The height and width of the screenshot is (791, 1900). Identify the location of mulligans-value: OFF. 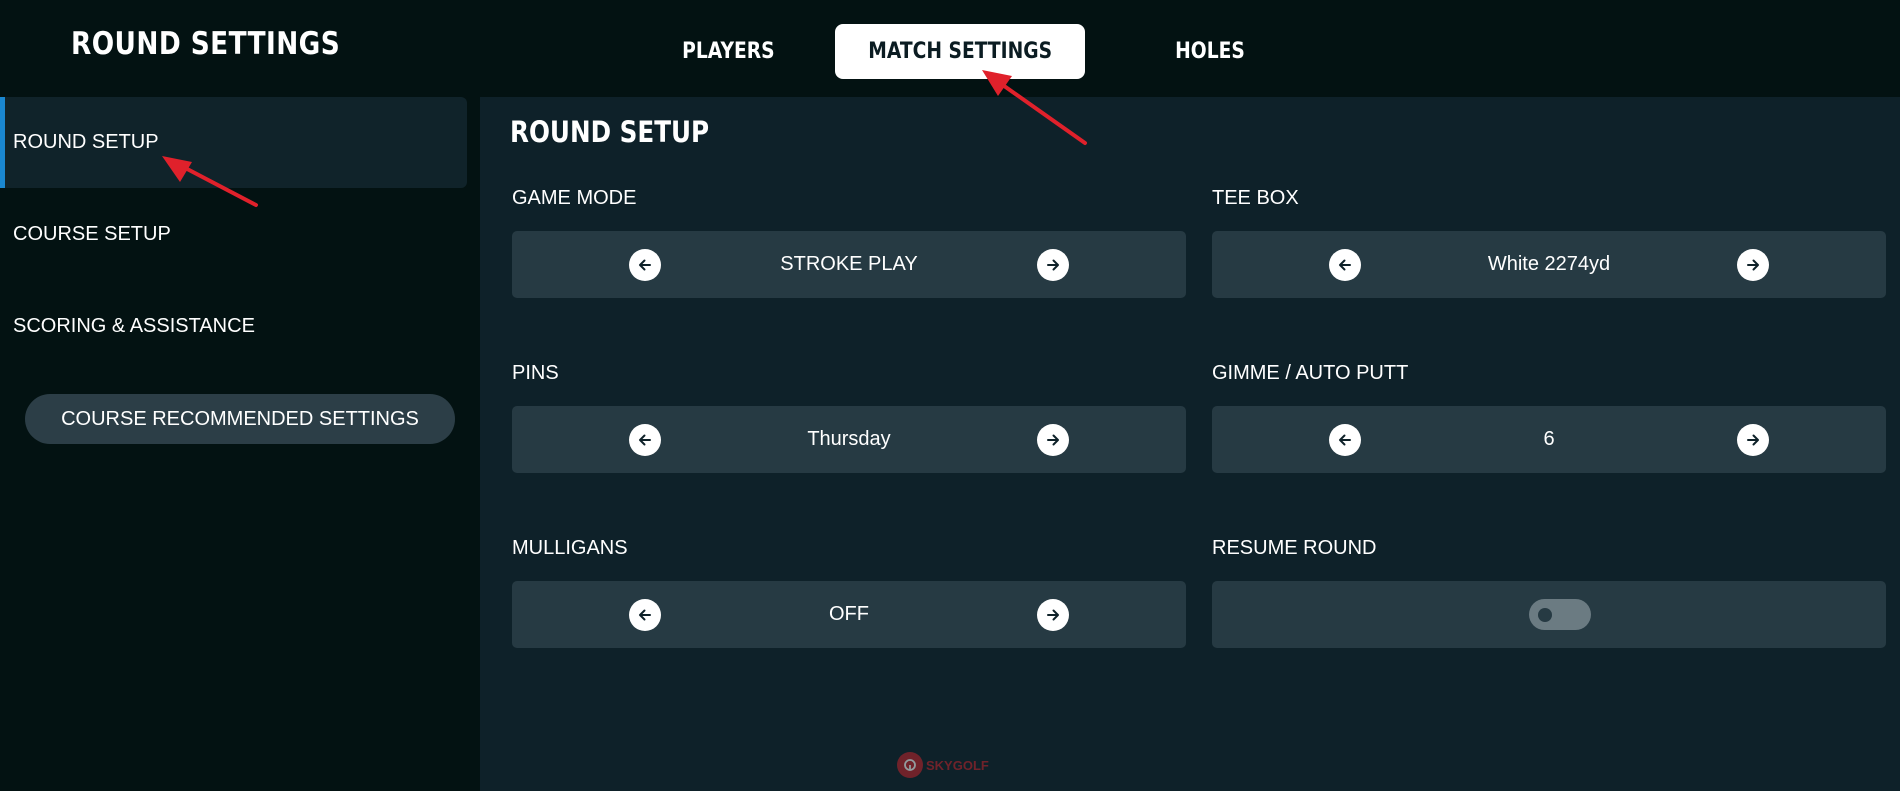
(849, 614).